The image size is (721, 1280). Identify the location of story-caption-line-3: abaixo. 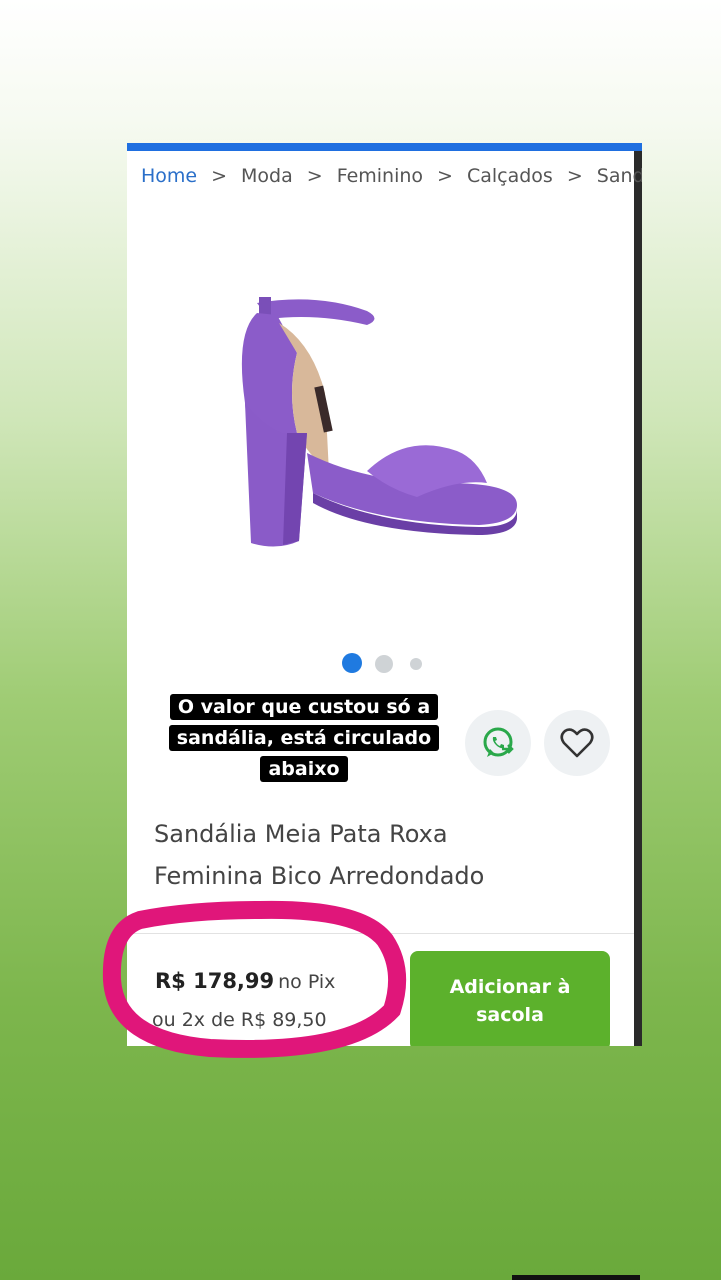
(304, 769).